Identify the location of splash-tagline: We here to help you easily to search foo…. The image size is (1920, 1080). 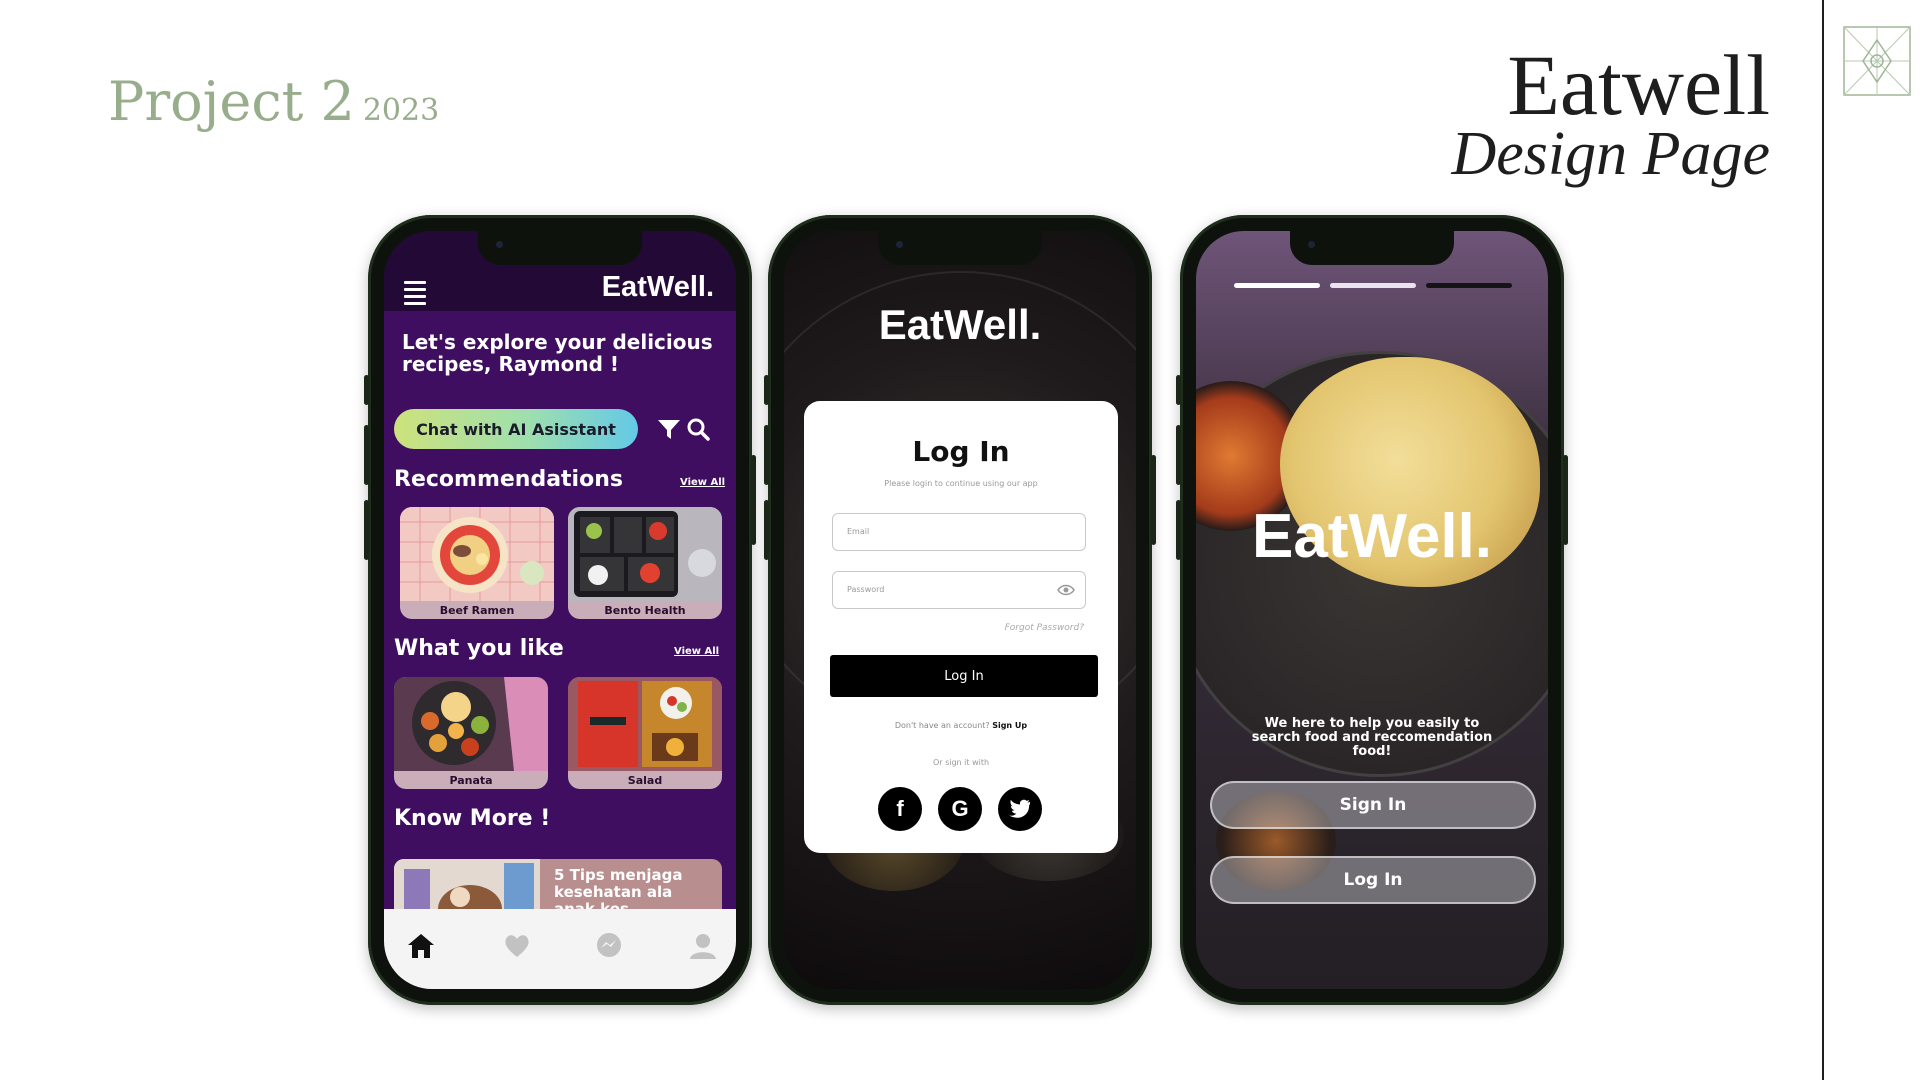
(1372, 737).